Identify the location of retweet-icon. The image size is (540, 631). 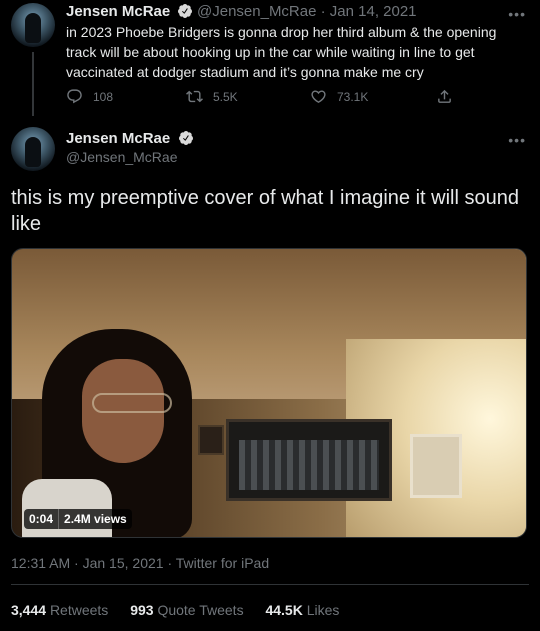
(194, 96).